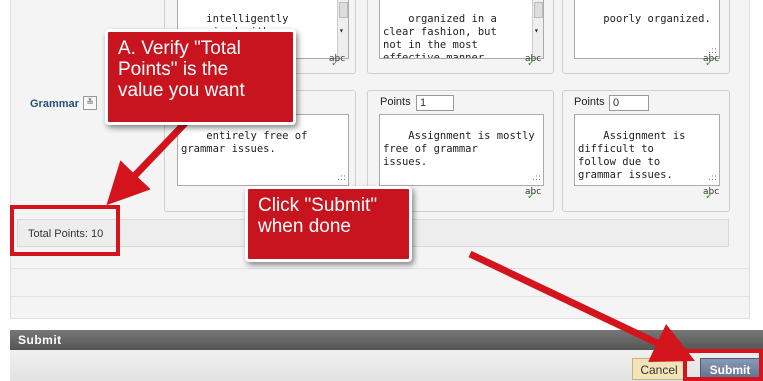  Describe the element at coordinates (149, 160) in the screenshot. I see `arrow-to-total-points` at that location.